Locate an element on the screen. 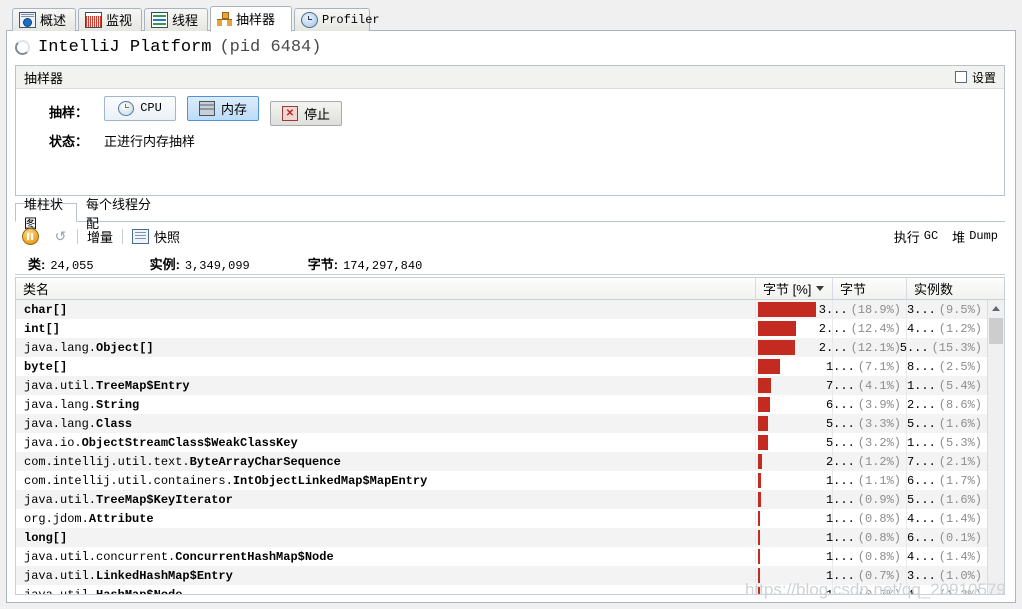  class-simple-name: Attribute is located at coordinates (121, 518).